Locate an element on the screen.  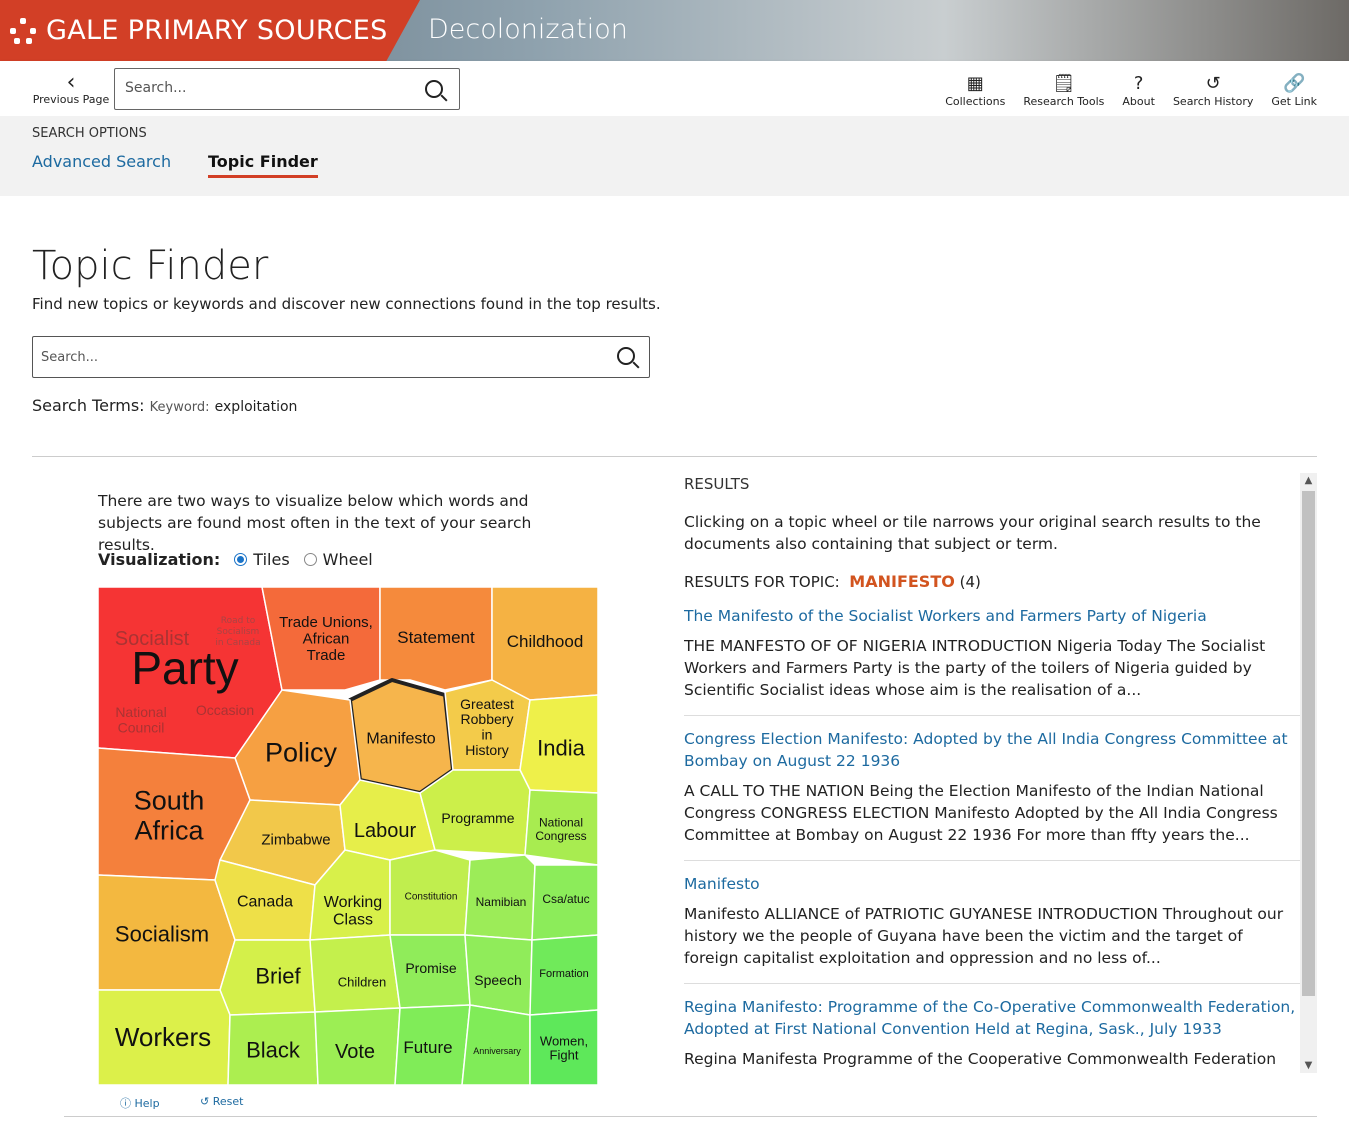
tiles-radio is located at coordinates (241, 559).